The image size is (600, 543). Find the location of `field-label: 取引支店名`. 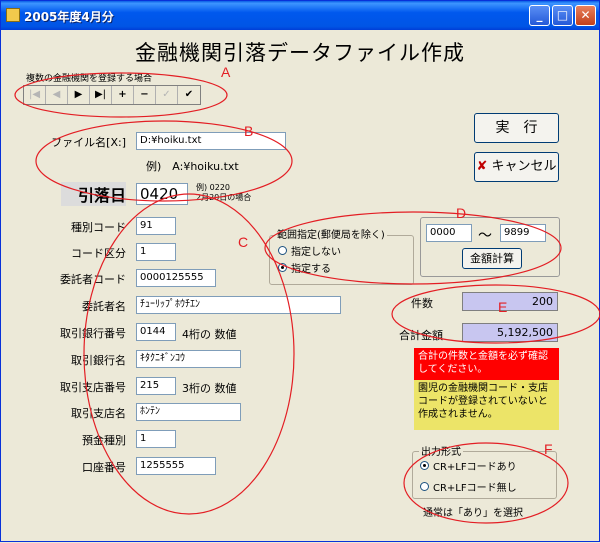

field-label: 取引支店名 is located at coordinates (98, 413).